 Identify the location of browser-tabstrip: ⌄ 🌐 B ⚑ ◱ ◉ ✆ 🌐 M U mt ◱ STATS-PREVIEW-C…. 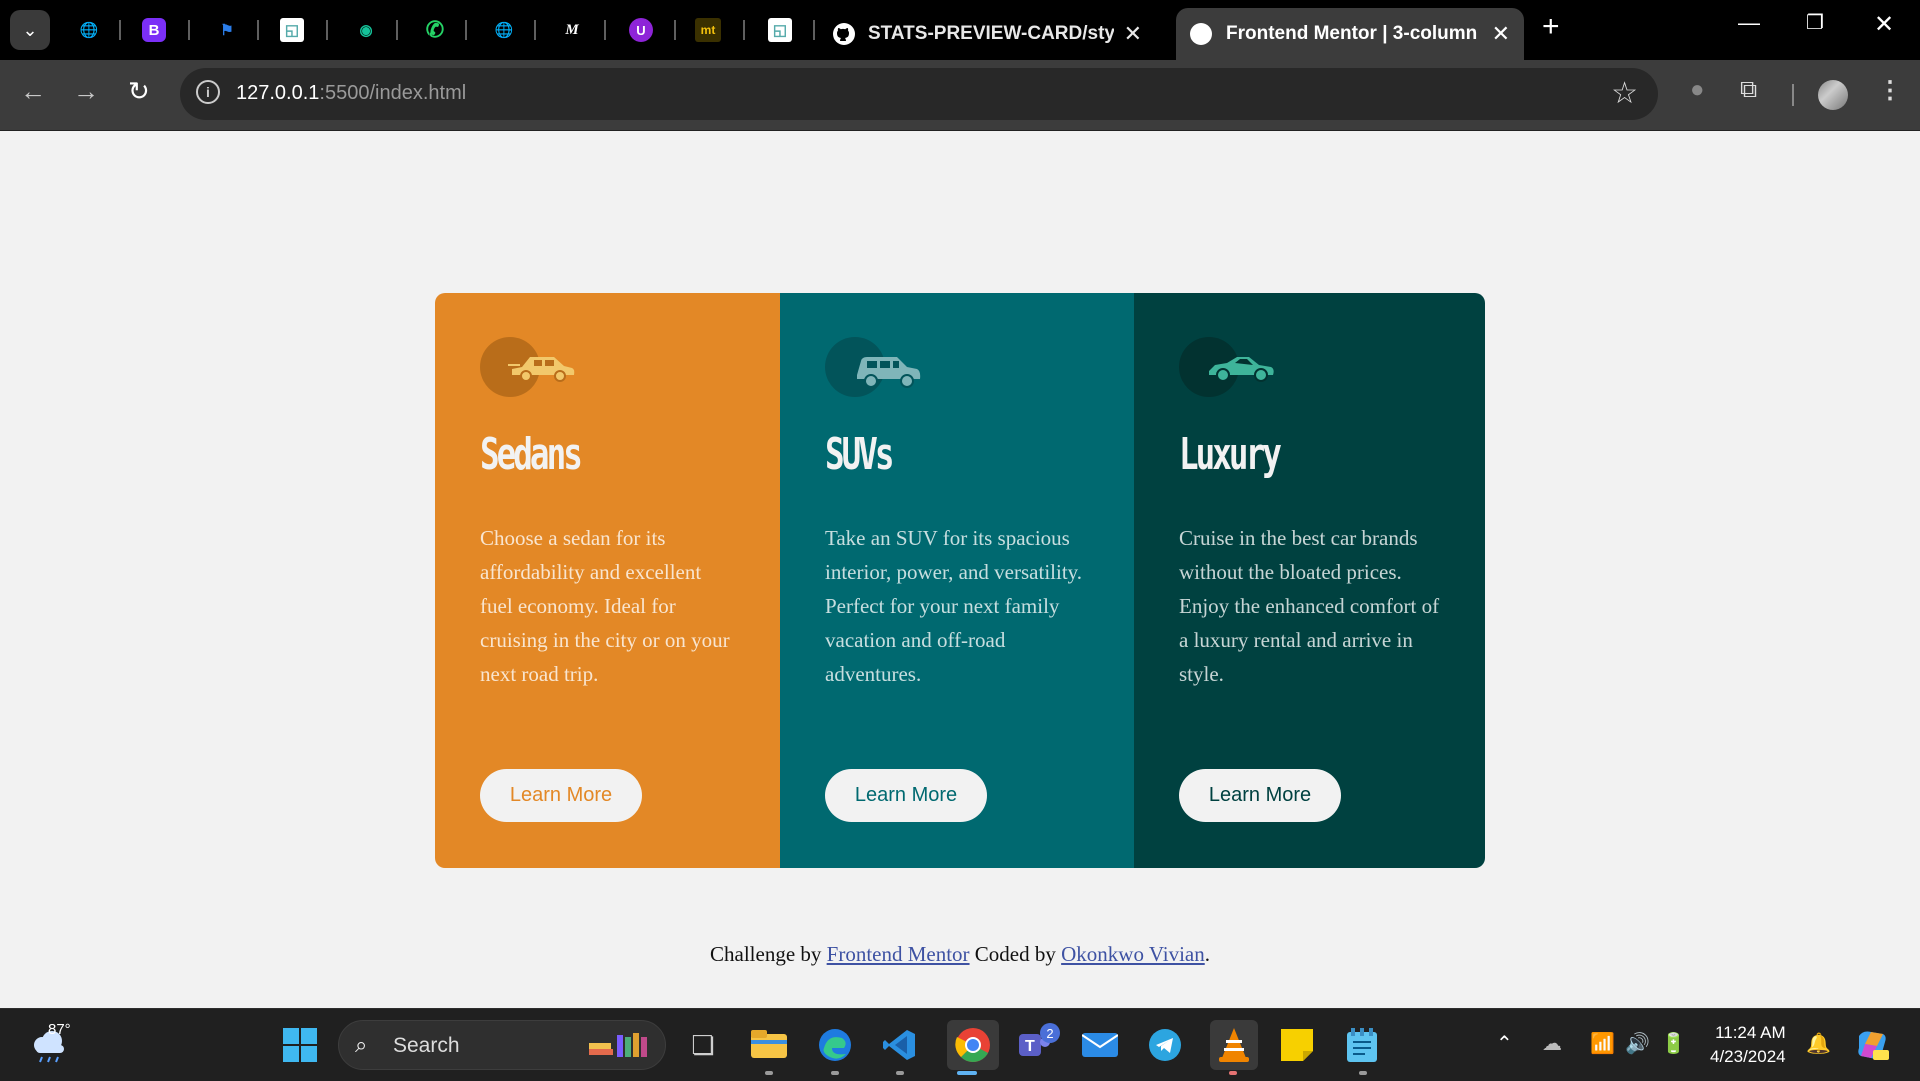
(960, 30).